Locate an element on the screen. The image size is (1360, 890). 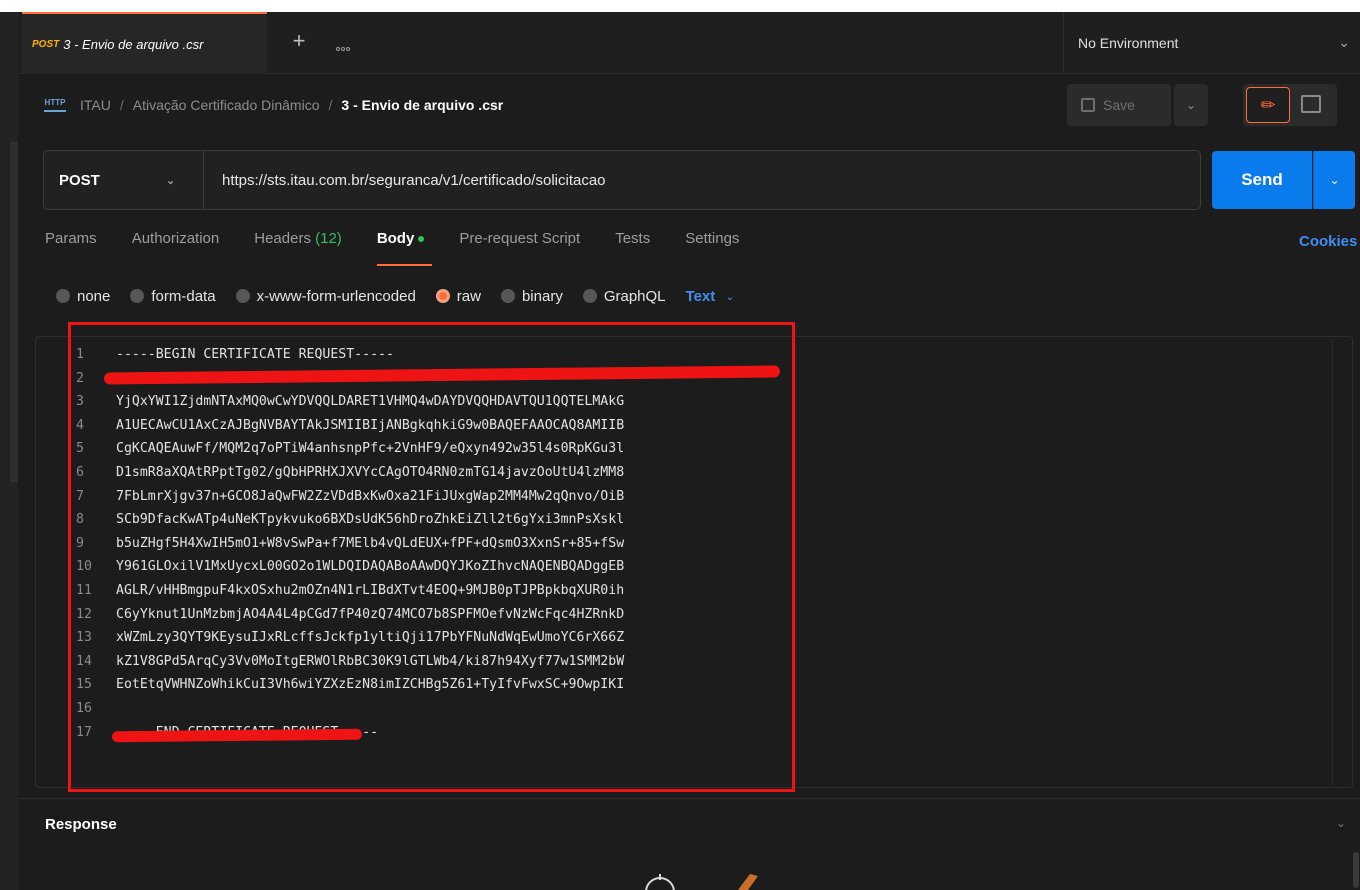
request-tab: POST 3 - Envio de arquivo .csr is located at coordinates (144, 43).